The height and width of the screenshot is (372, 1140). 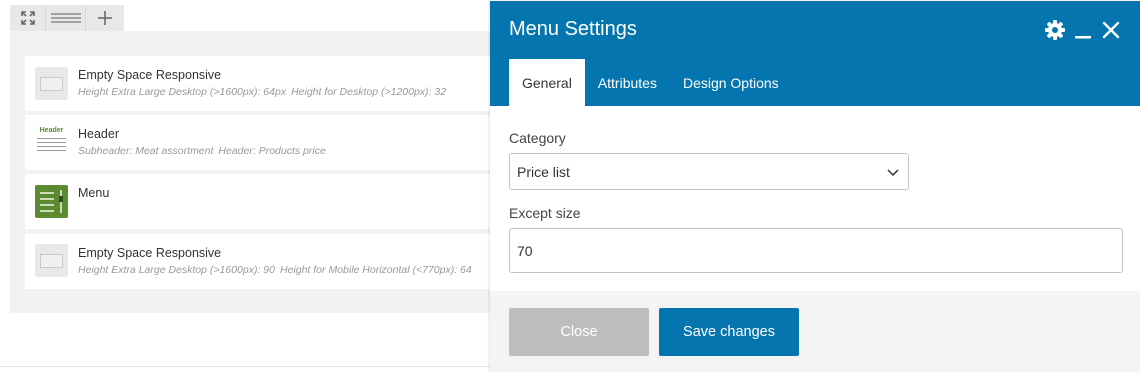 I want to click on tab-design-options: Design Options, so click(x=731, y=82).